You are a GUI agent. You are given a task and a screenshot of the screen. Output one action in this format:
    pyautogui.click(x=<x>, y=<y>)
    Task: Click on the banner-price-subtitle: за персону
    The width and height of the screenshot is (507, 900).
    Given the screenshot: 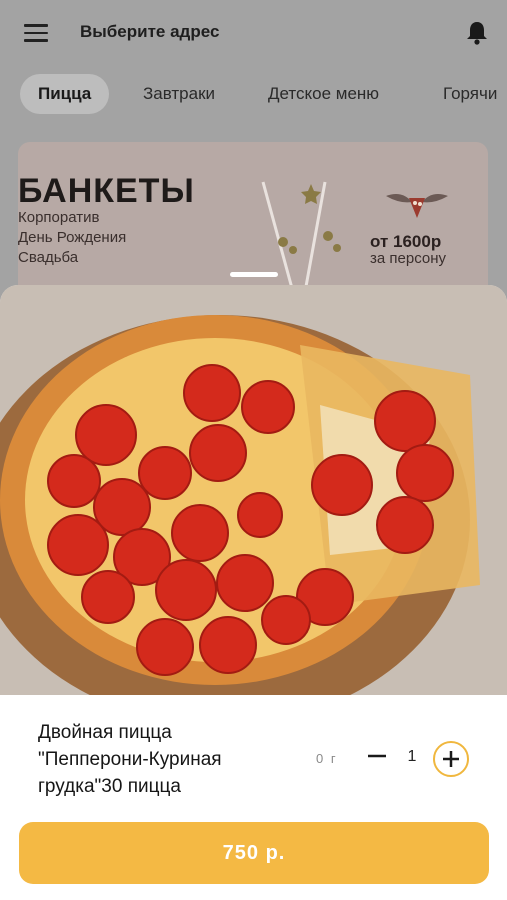 What is the action you would take?
    pyautogui.click(x=408, y=258)
    